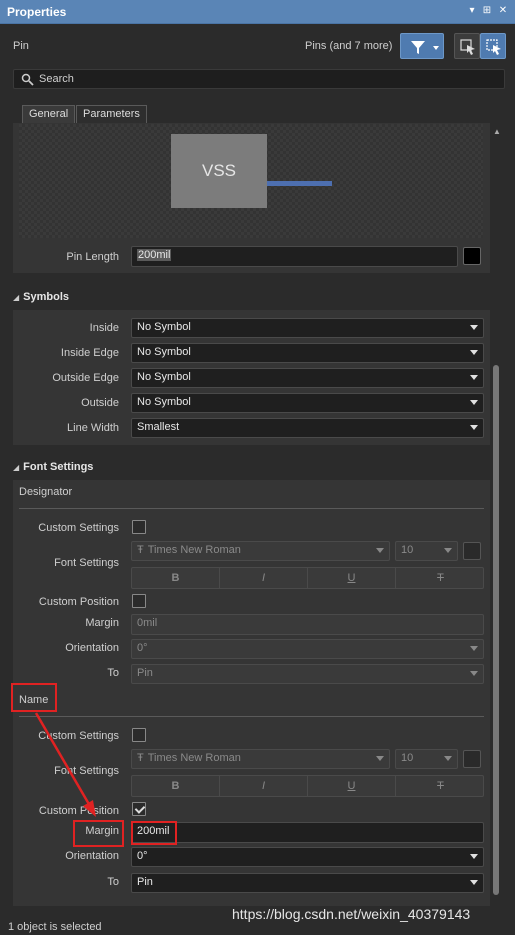 Image resolution: width=515 pixels, height=935 pixels. What do you see at coordinates (65, 764) in the screenshot?
I see `annotation-arrow` at bounding box center [65, 764].